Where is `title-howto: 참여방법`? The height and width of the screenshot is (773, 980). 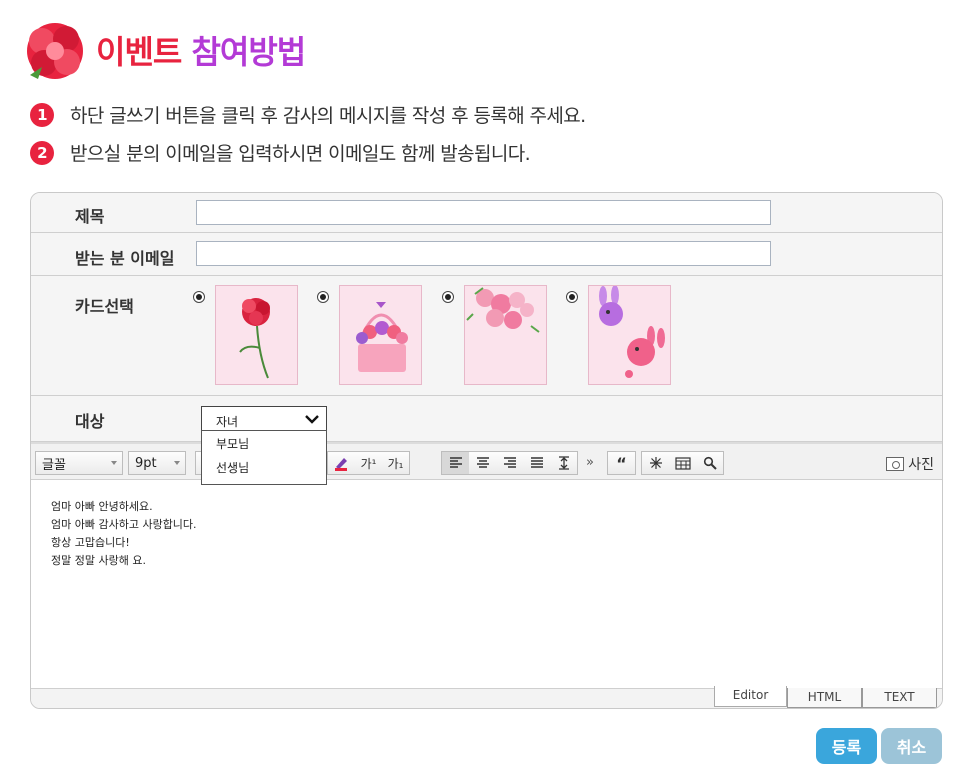 title-howto: 참여방법 is located at coordinates (248, 52).